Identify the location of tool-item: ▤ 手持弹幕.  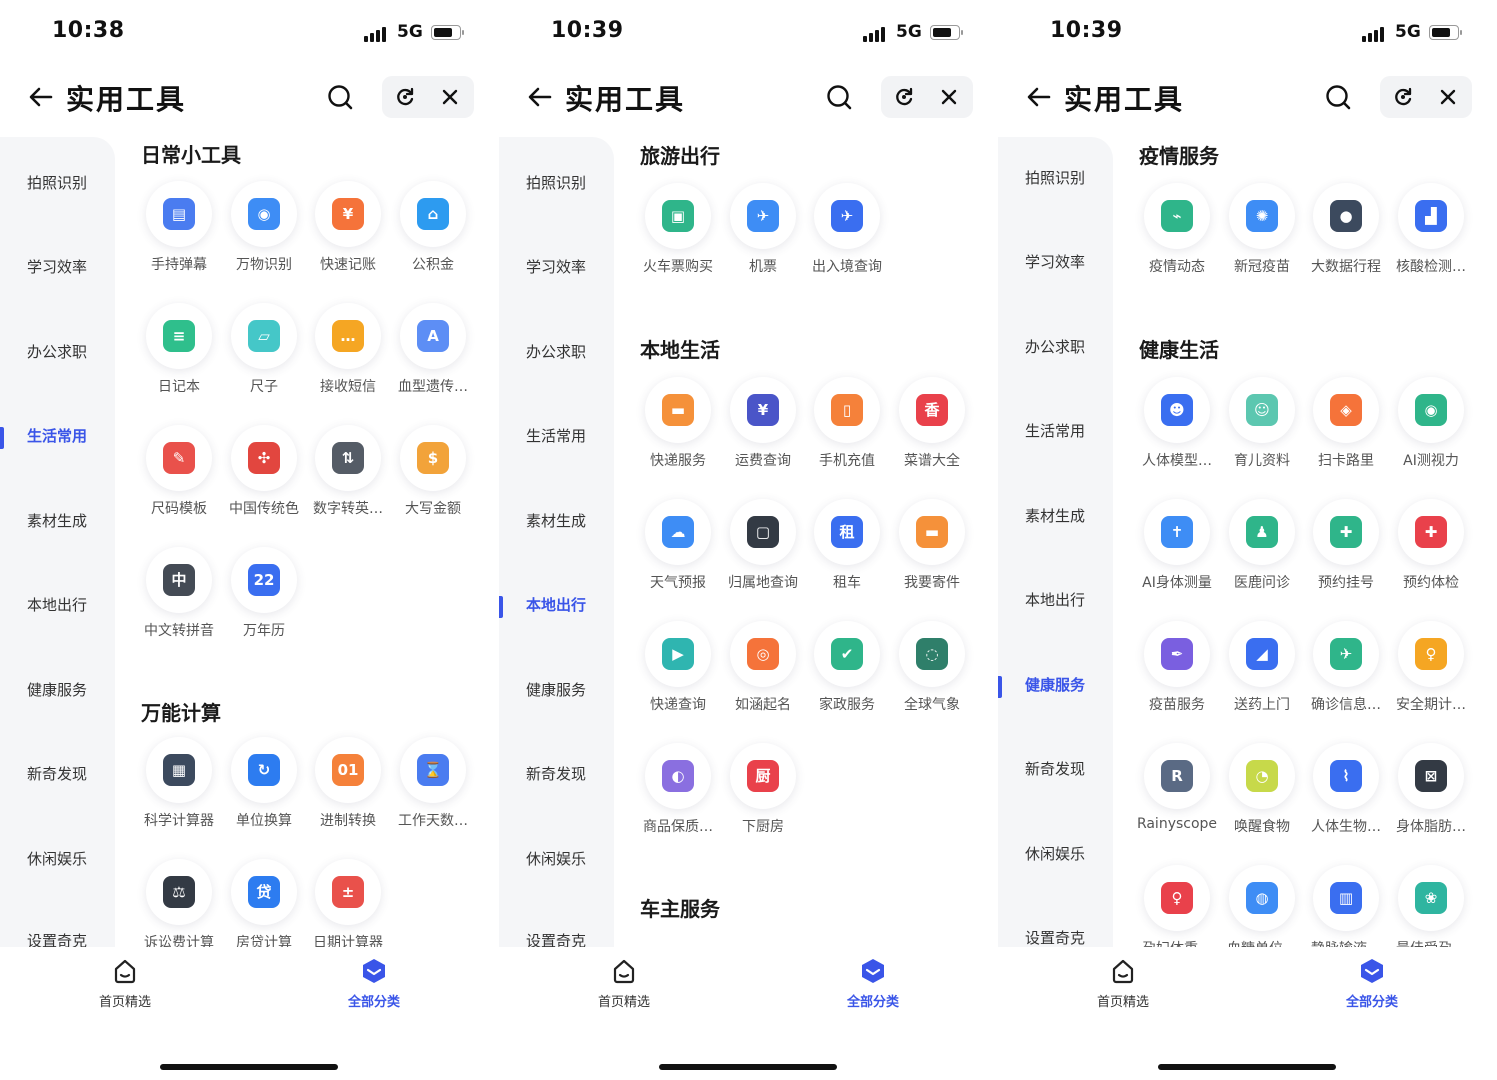
(179, 231).